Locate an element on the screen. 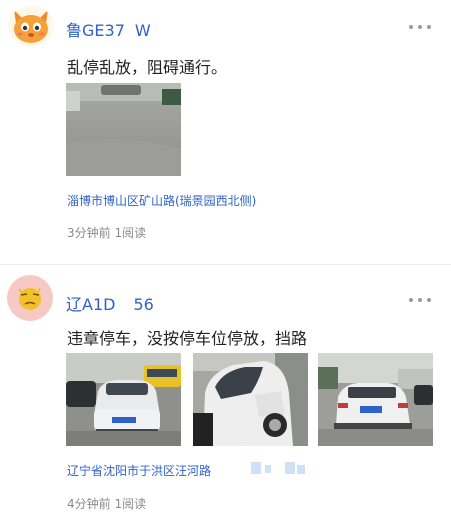 The image size is (451, 515). post-text: 违章停车，没按停车位停放，挡路 is located at coordinates (187, 338).